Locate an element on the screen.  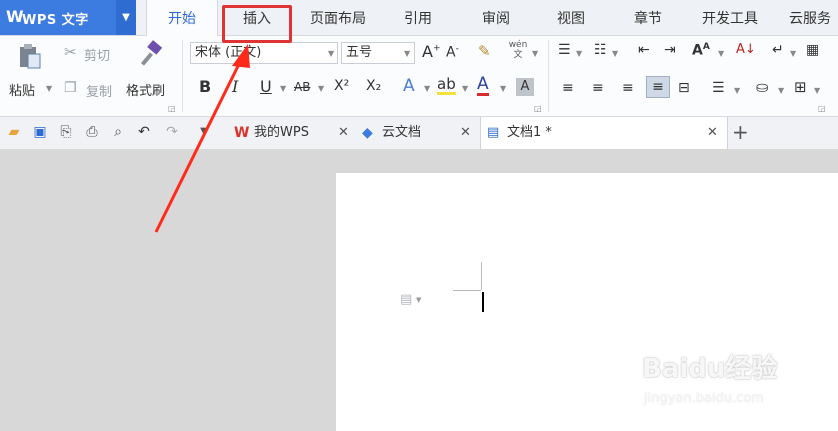
align-center-icon: ≡ is located at coordinates (598, 88).